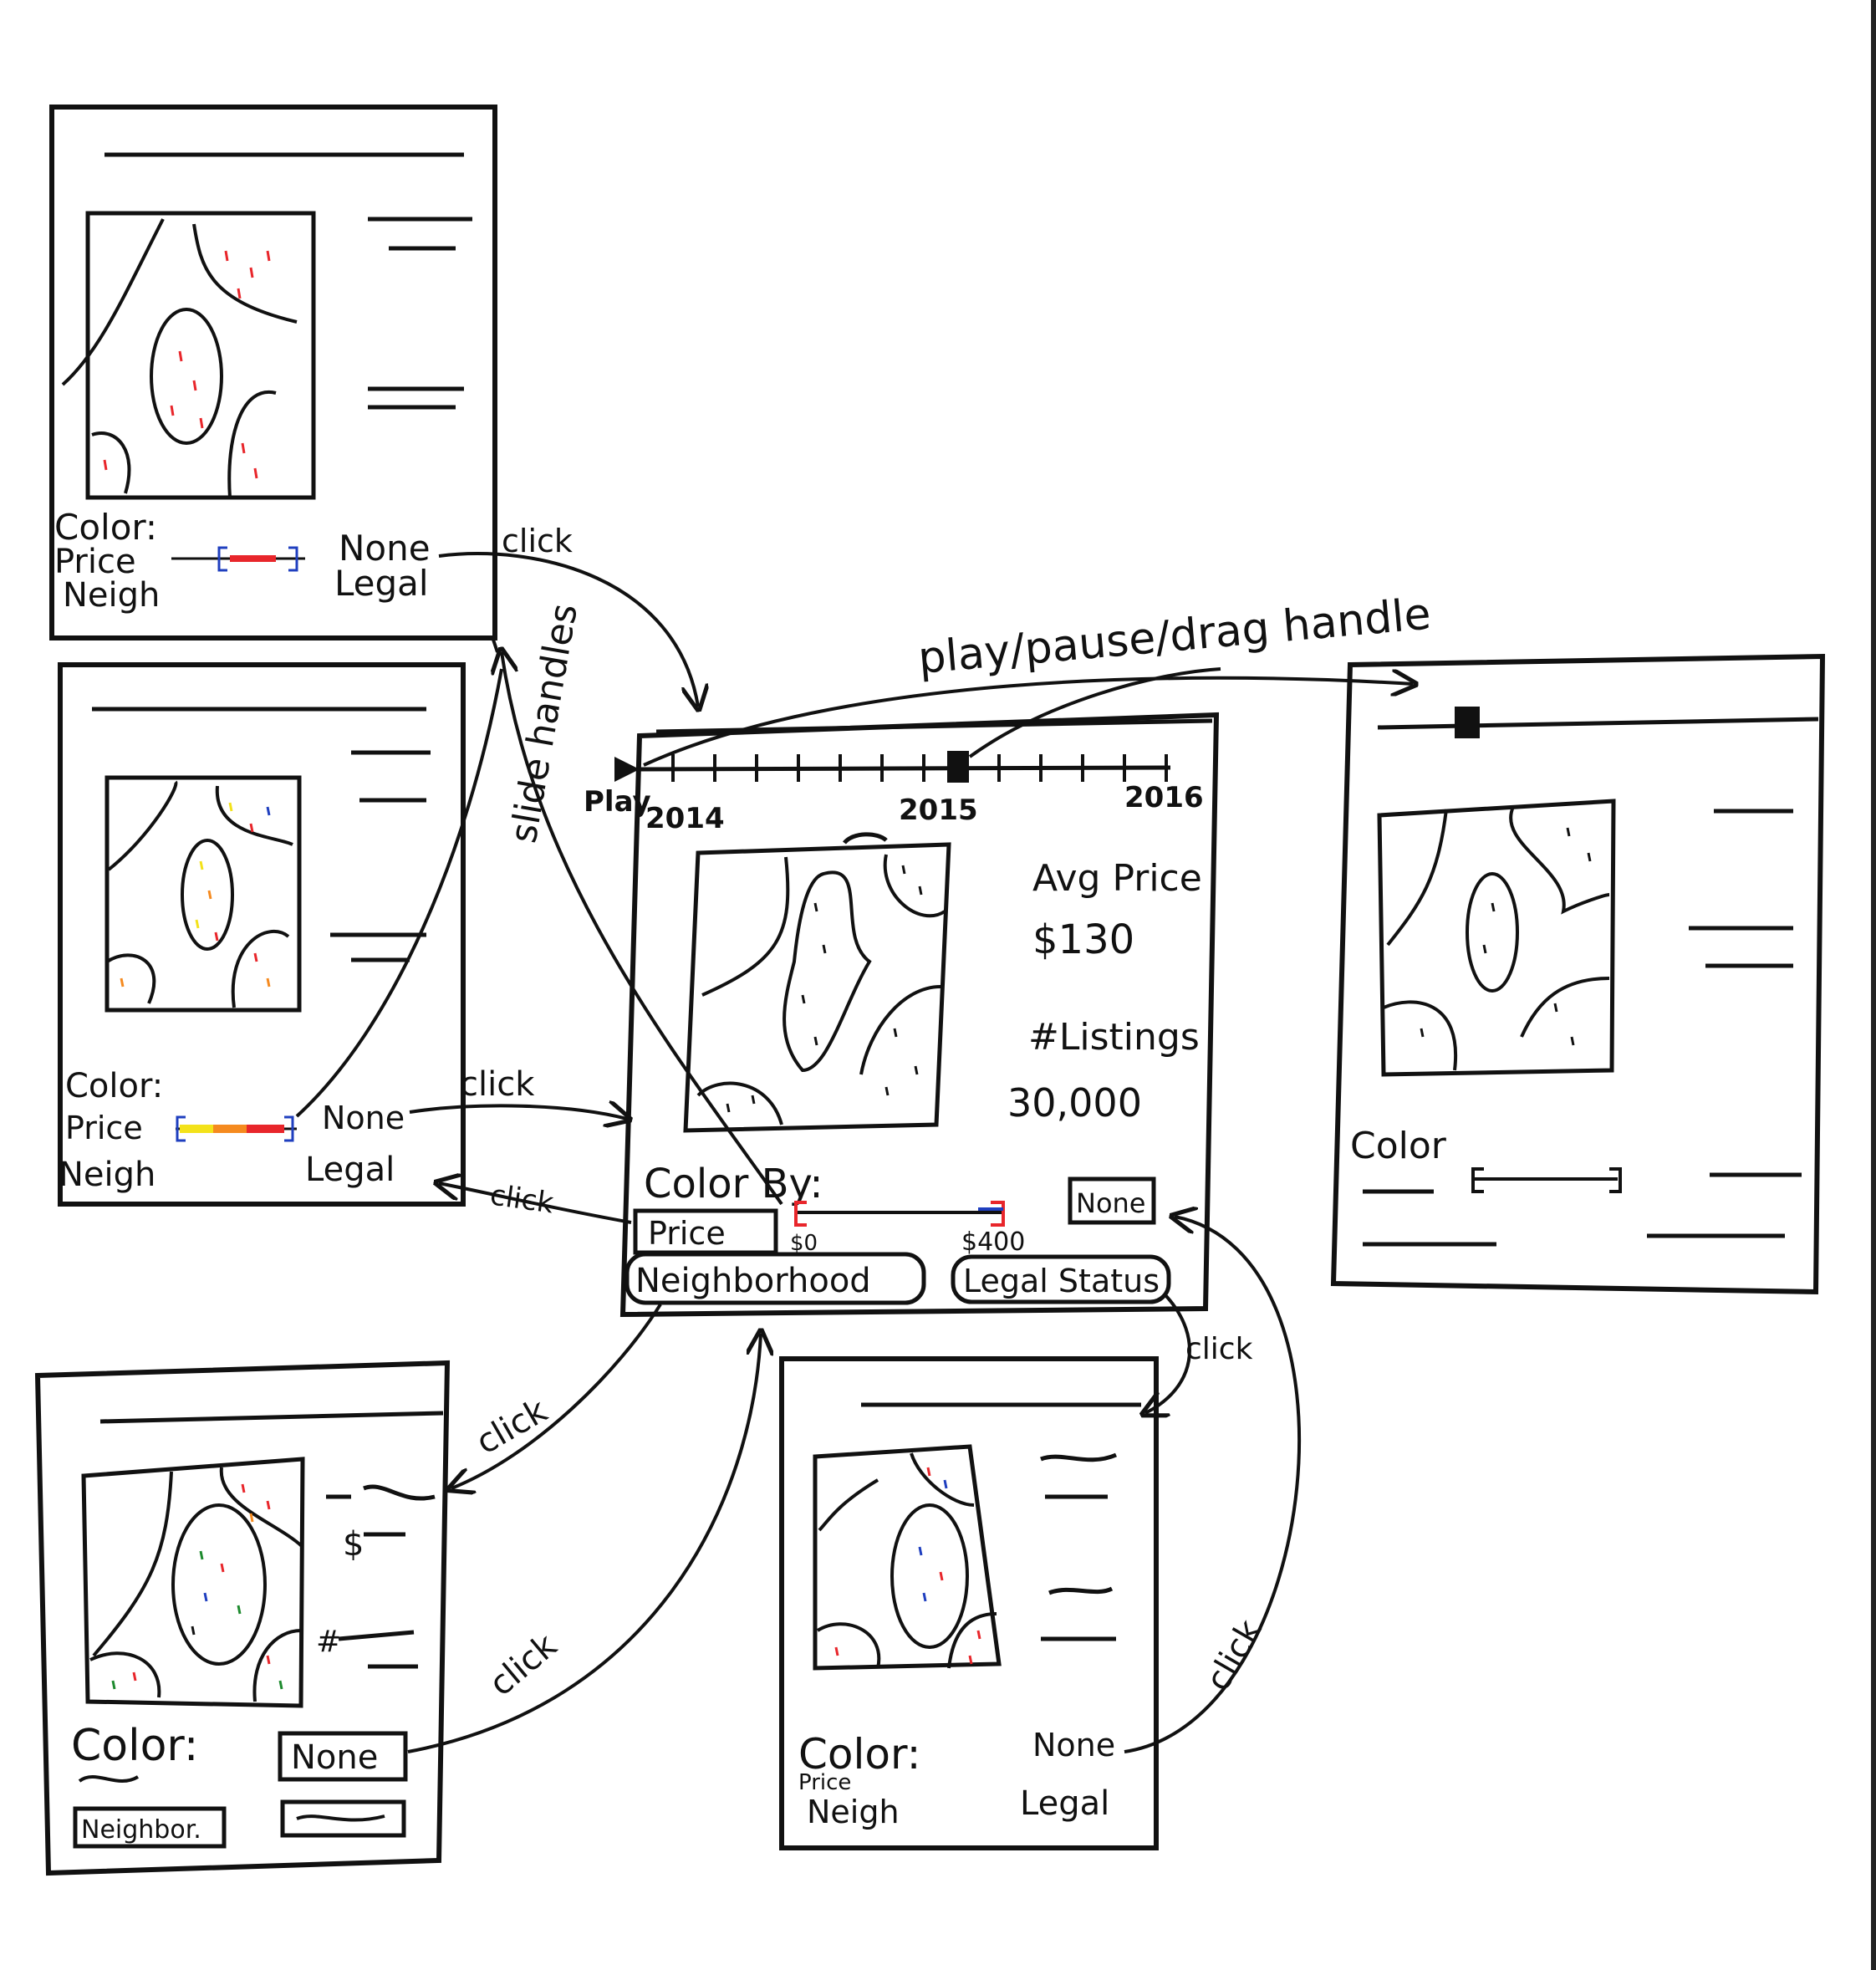  What do you see at coordinates (753, 1281) in the screenshot?
I see `neighborhood-button-label: Neighborhood` at bounding box center [753, 1281].